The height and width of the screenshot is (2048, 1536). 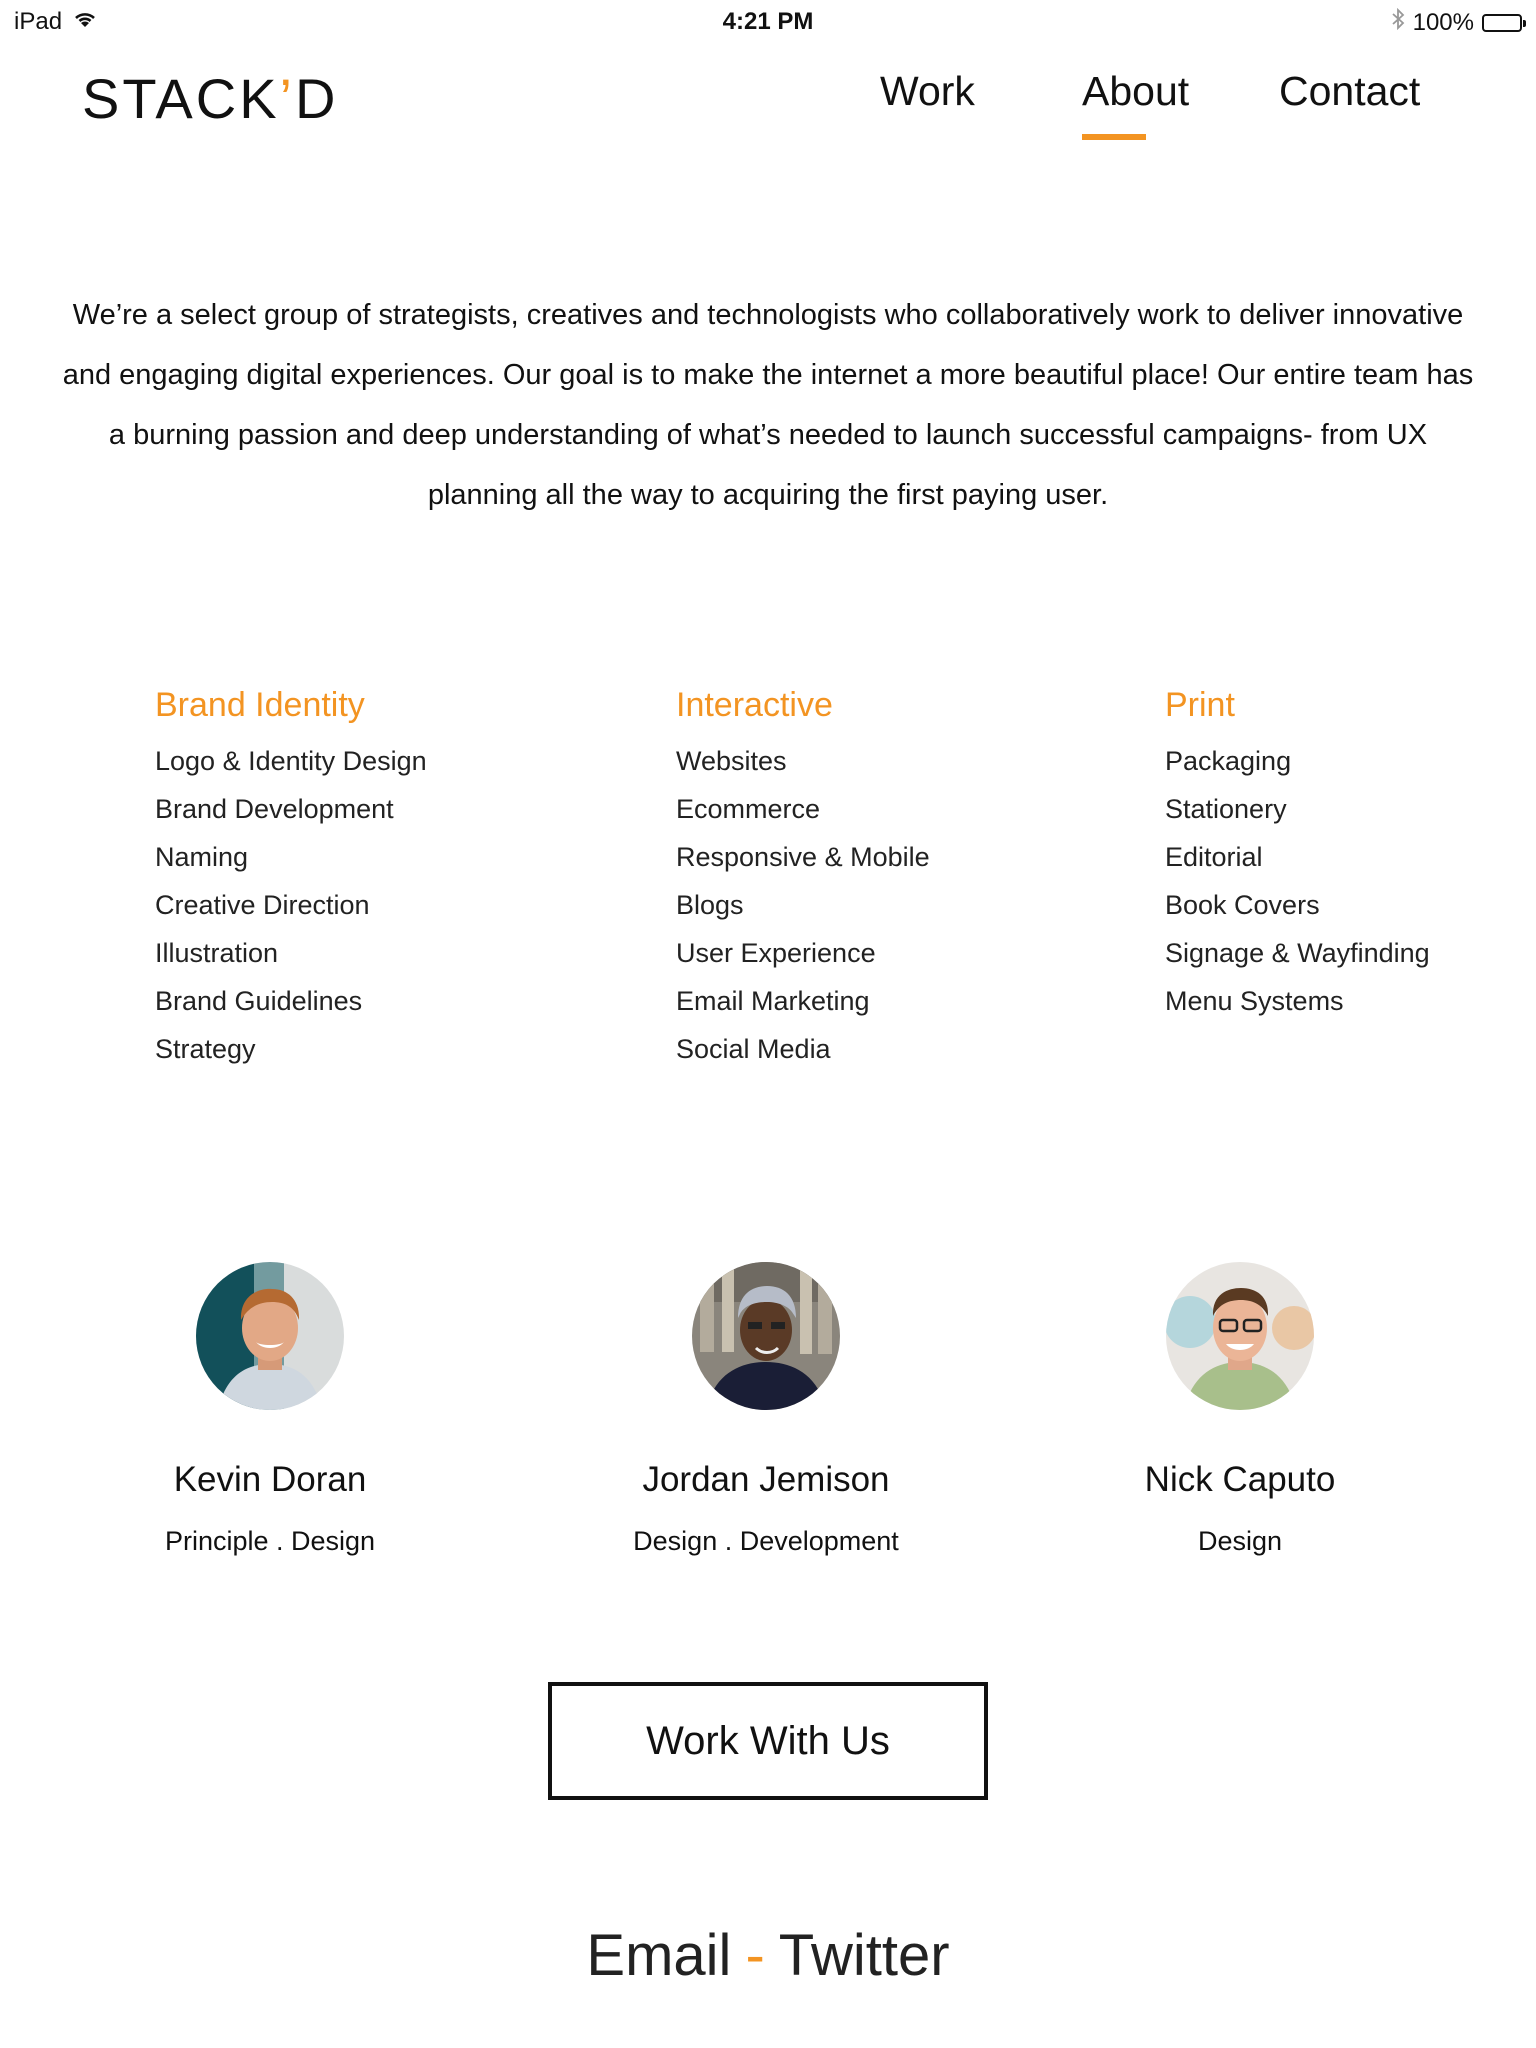 What do you see at coordinates (1398, 22) in the screenshot?
I see `bluetooth-icon` at bounding box center [1398, 22].